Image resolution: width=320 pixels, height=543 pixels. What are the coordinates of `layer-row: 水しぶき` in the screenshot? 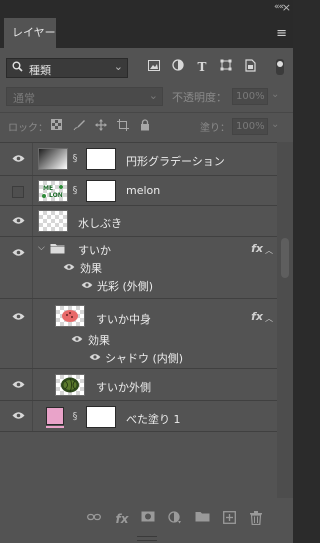 It's located at (138, 220).